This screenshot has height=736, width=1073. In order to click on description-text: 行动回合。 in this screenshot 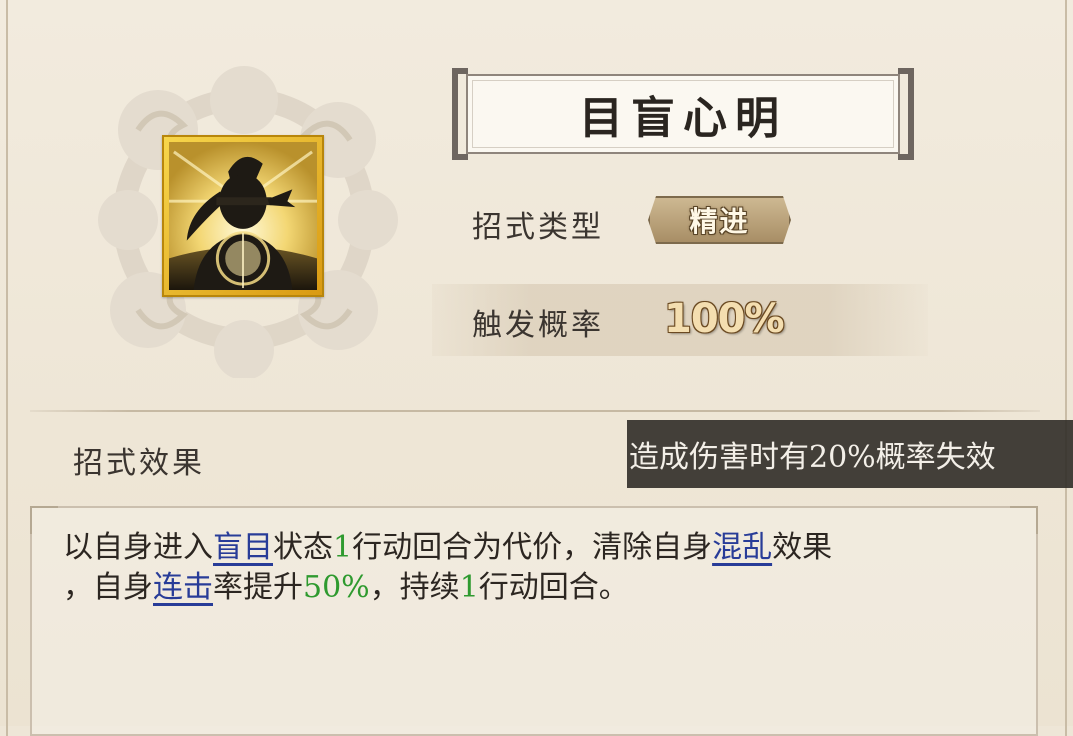, I will do `click(553, 587)`.